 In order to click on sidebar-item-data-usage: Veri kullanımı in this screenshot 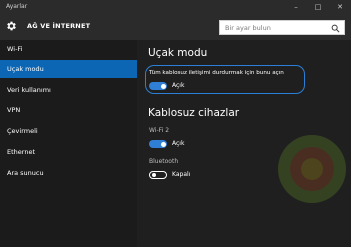, I will do `click(68, 90)`.